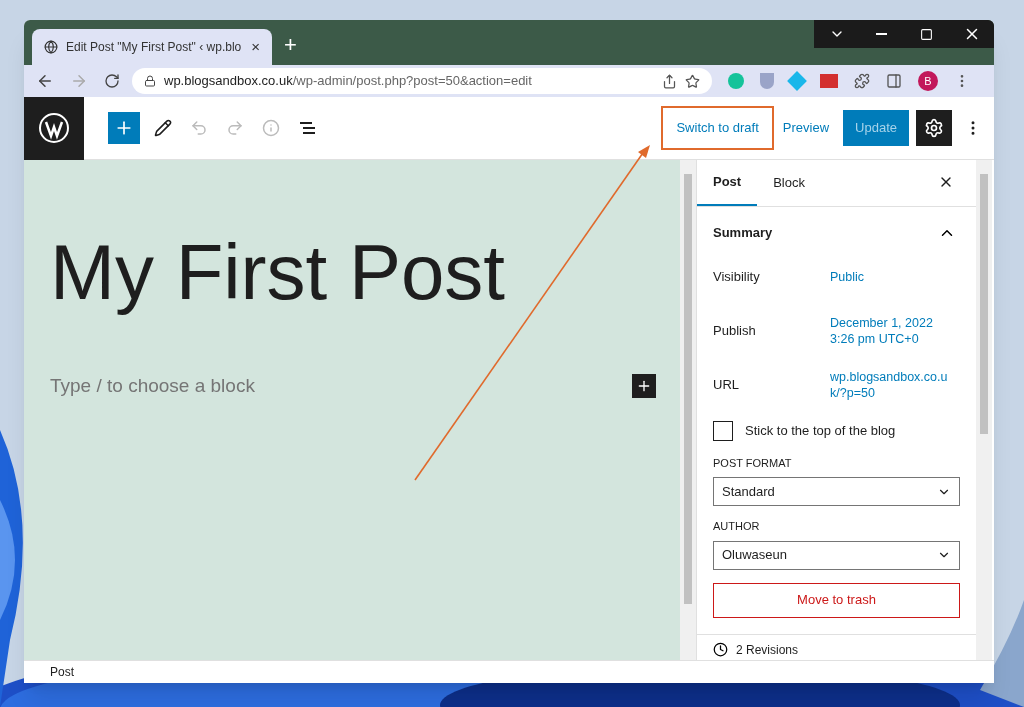  Describe the element at coordinates (836, 555) in the screenshot. I see `author-dropdown: Oluwaseun` at that location.